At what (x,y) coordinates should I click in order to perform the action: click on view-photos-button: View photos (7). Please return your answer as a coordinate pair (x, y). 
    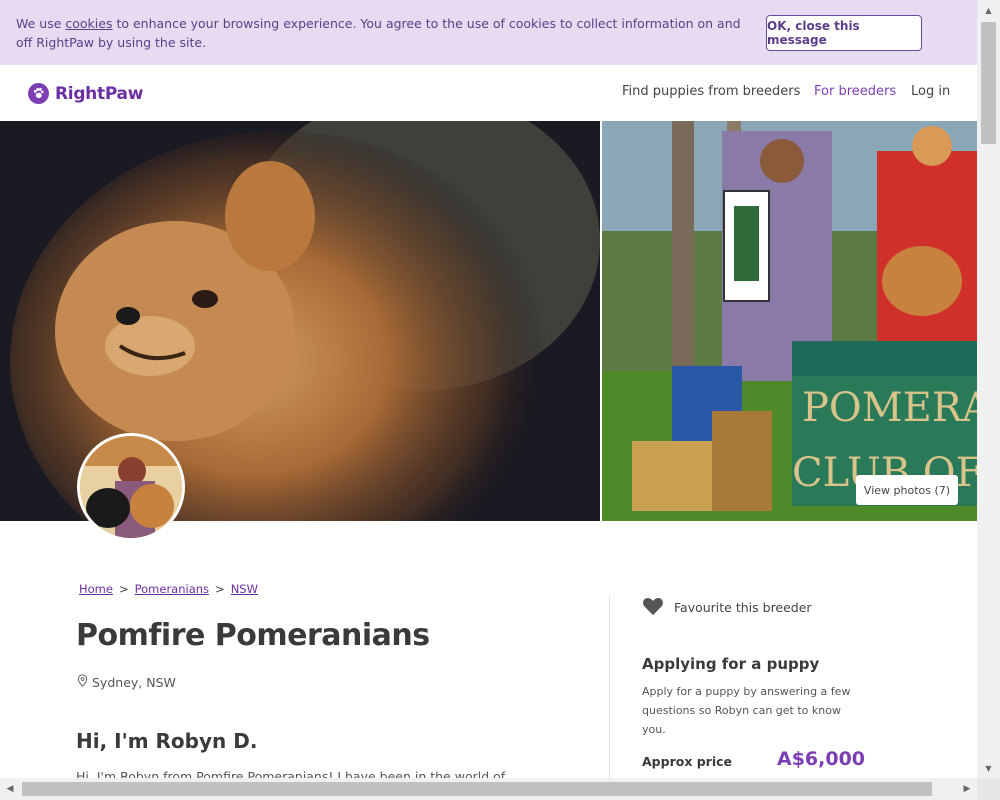
    Looking at the image, I should click on (907, 490).